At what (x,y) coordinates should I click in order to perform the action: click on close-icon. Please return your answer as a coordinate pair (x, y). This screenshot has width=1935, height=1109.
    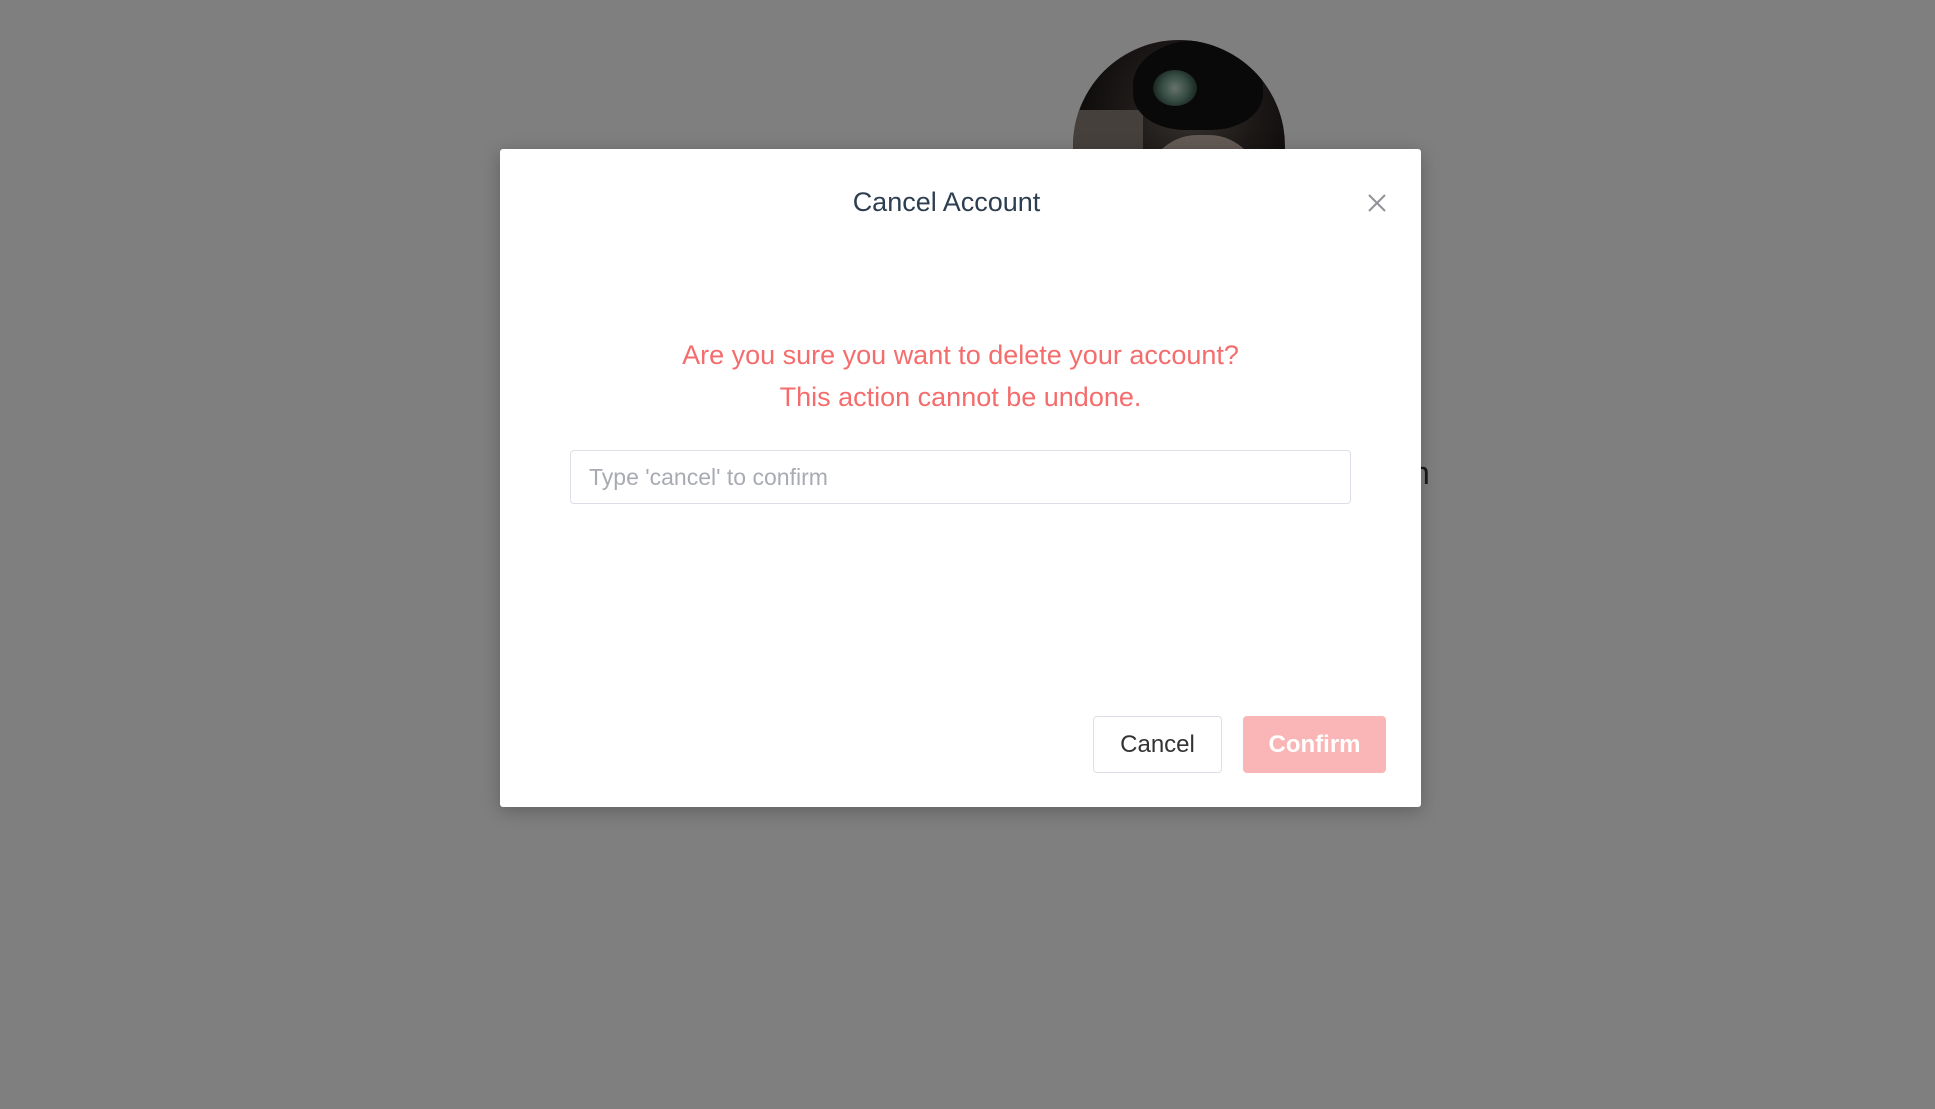
    Looking at the image, I should click on (1377, 203).